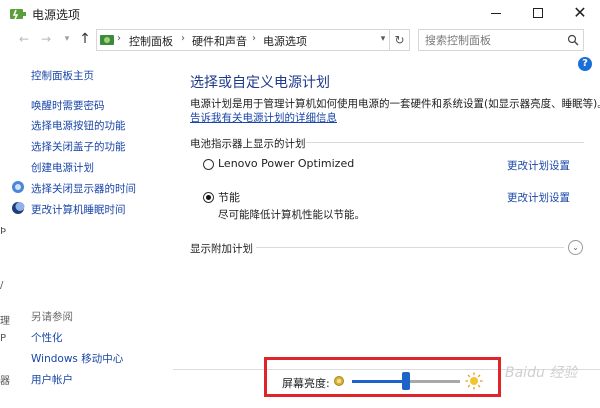 The height and width of the screenshot is (408, 600). Describe the element at coordinates (300, 14) in the screenshot. I see `title-bar: 电源选项 ✕` at that location.